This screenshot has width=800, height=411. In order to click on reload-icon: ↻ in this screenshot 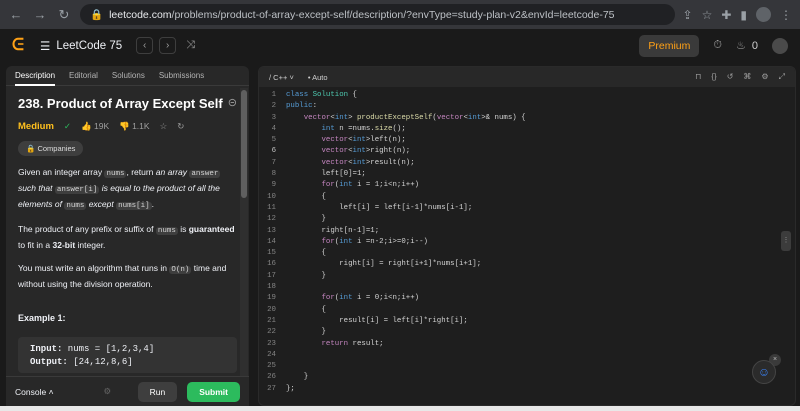, I will do `click(64, 15)`.